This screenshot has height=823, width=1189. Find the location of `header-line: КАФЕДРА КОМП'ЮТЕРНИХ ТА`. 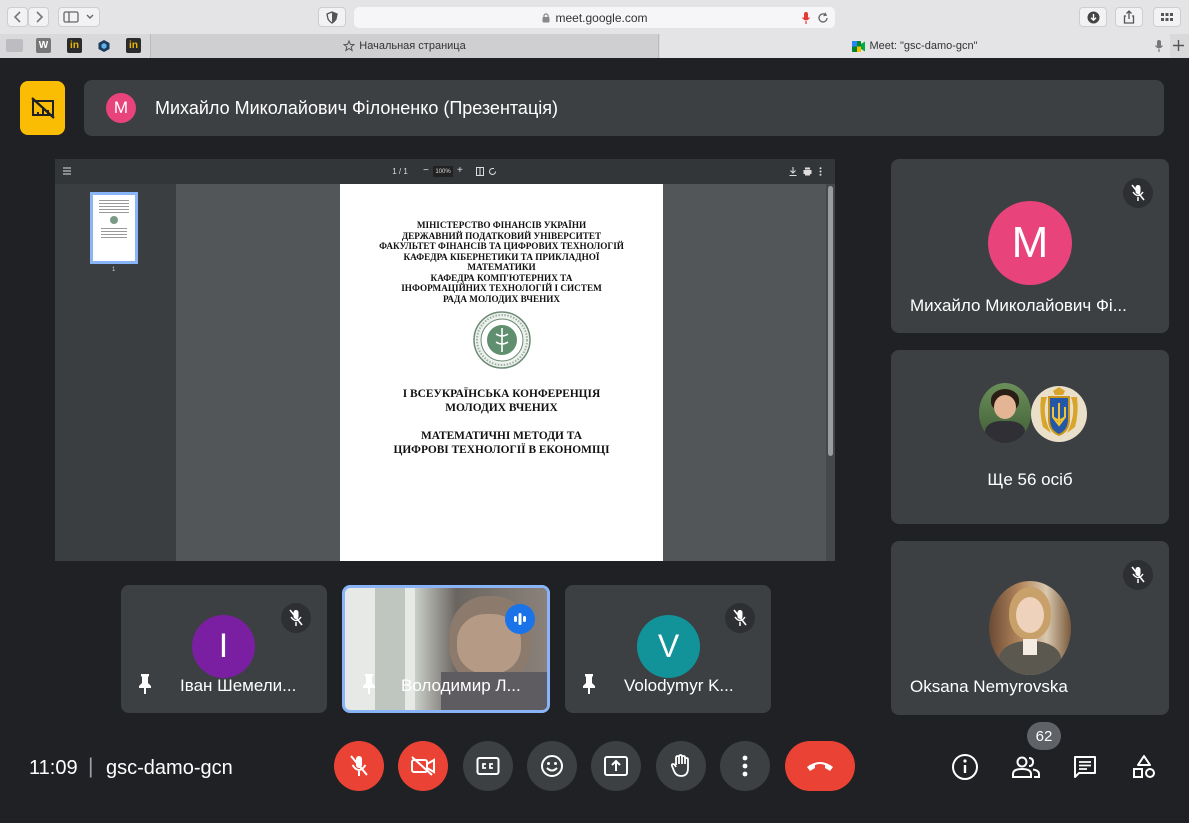

header-line: КАФЕДРА КОМП'ЮТЕРНИХ ТА is located at coordinates (501, 277).